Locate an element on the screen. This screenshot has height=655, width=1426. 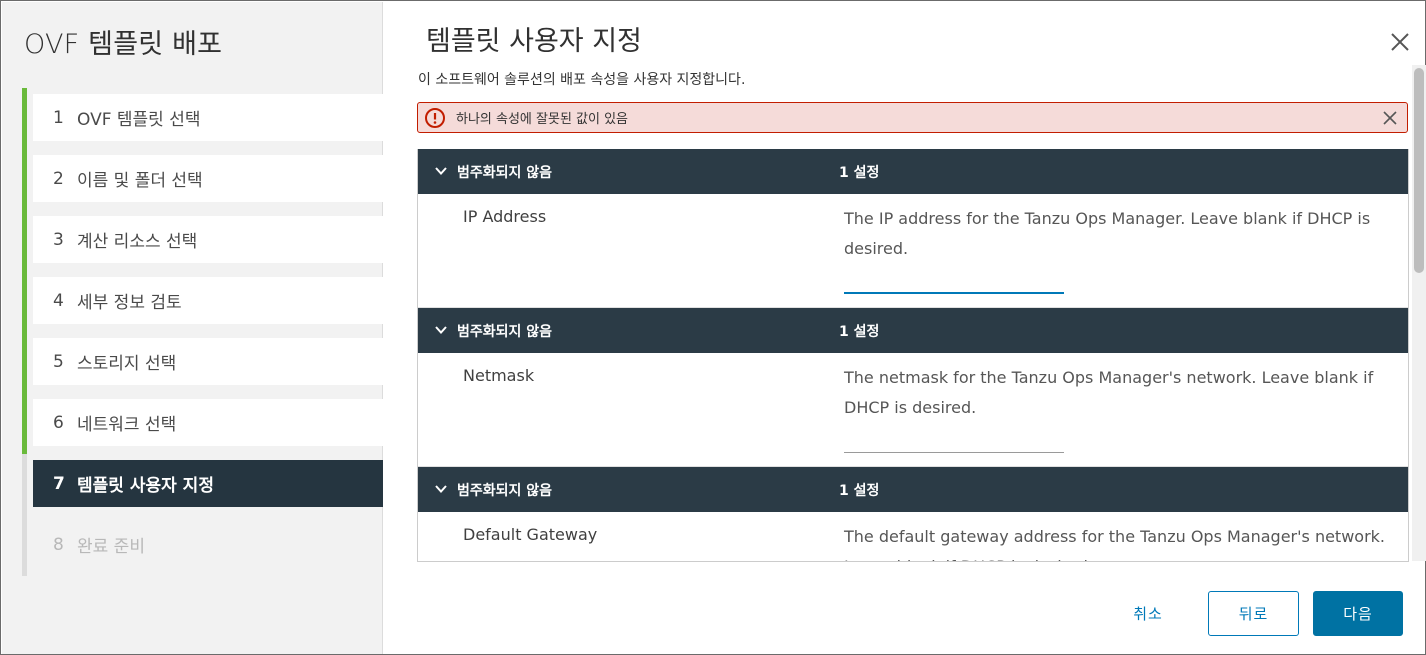
error-alert: 하나의 속성에 잘못된 값이 있음 is located at coordinates (912, 117).